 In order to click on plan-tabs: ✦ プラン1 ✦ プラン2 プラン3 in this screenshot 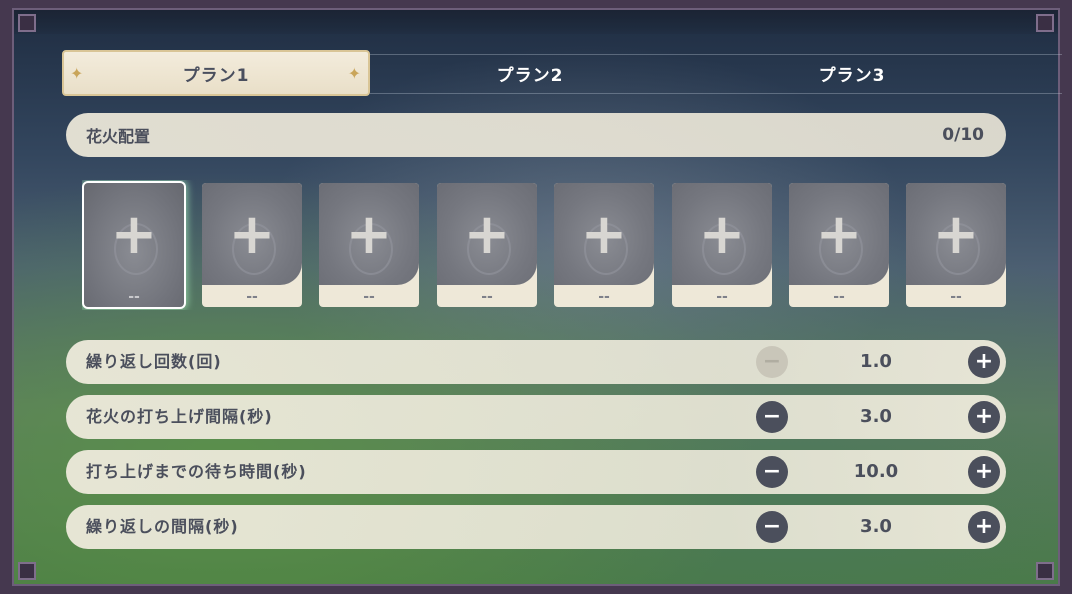, I will do `click(562, 74)`.